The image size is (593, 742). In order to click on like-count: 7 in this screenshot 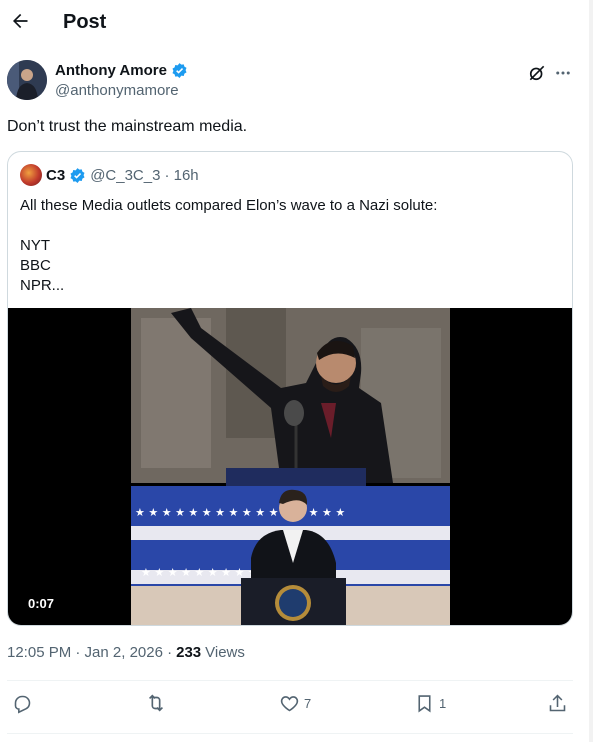, I will do `click(308, 703)`.